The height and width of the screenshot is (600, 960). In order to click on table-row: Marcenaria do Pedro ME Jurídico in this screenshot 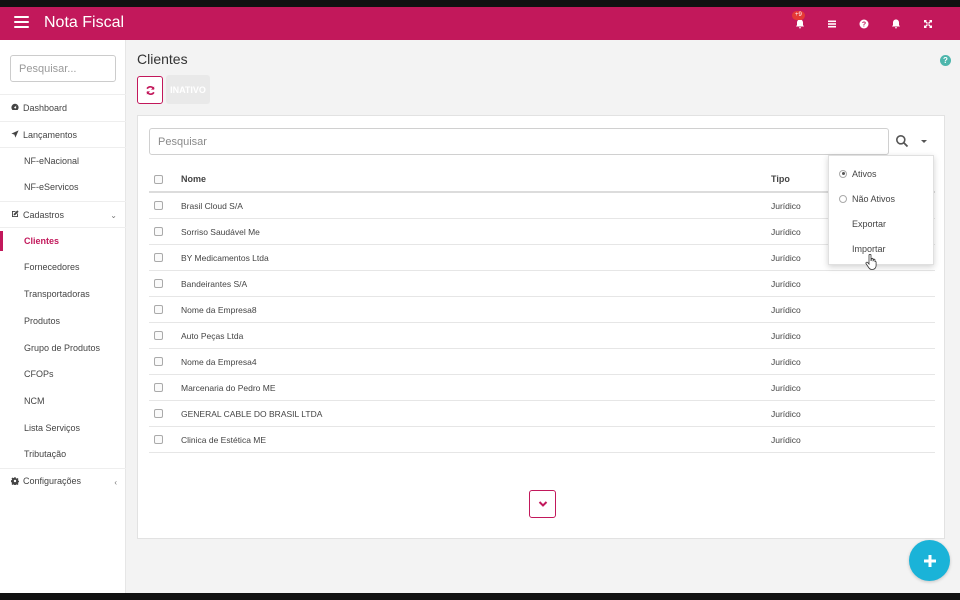, I will do `click(542, 388)`.